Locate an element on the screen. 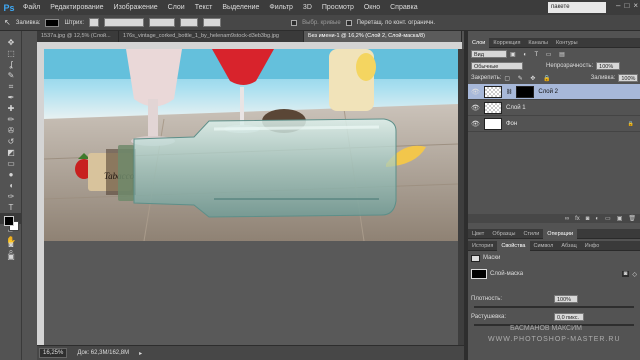 This screenshot has height=360, width=640. menu-item-4: Текст is located at coordinates (204, 7).